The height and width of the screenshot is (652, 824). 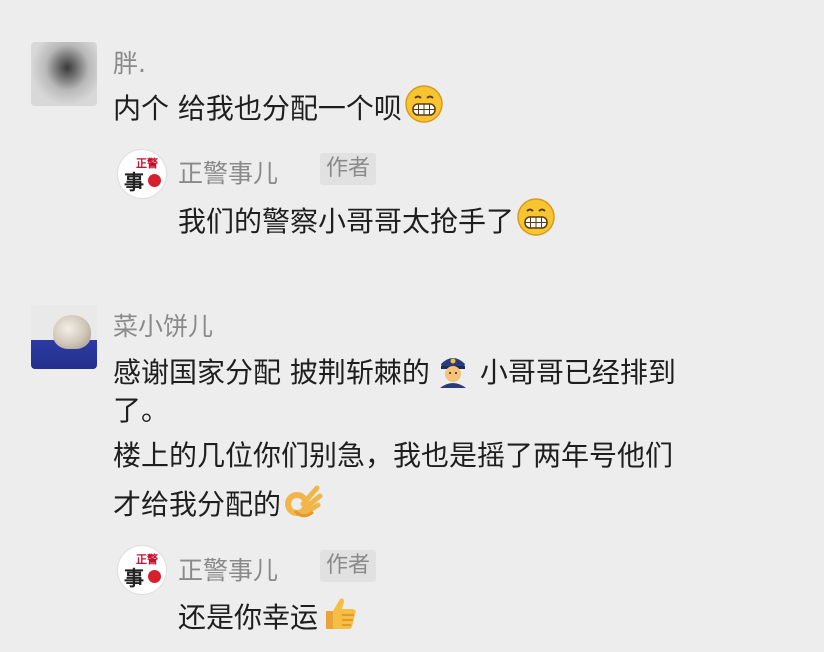 I want to click on comment-text-line: 小哥哥已经排到, so click(x=577, y=372).